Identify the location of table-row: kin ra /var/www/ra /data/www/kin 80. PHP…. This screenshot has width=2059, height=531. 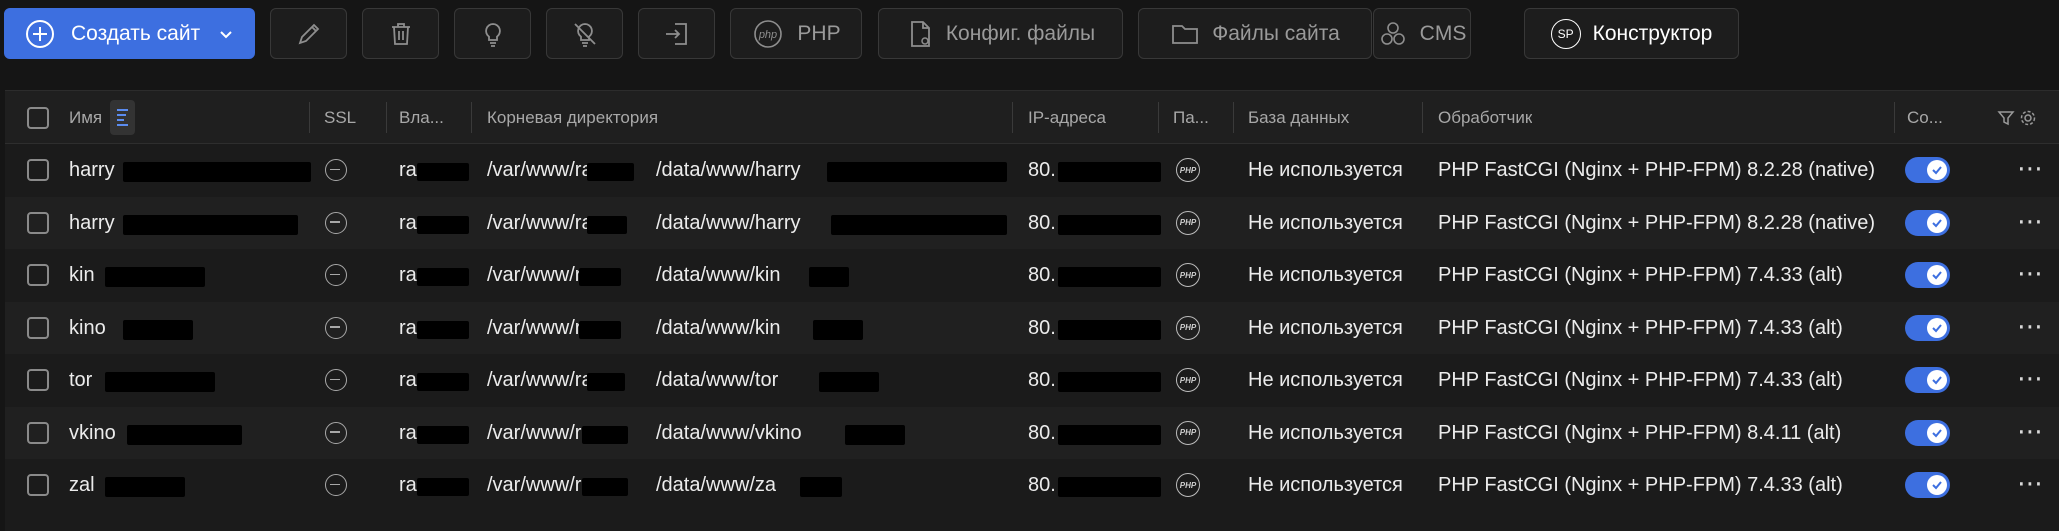
(1032, 275).